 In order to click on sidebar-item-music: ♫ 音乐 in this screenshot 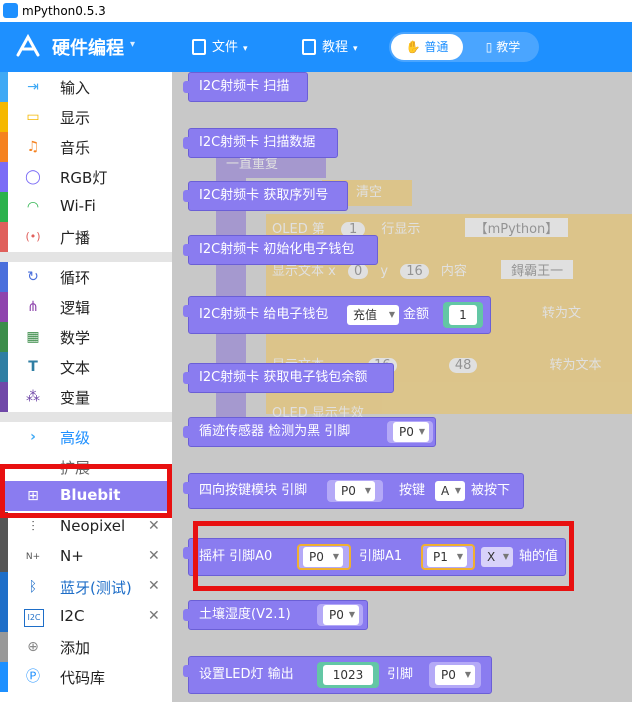, I will do `click(86, 147)`.